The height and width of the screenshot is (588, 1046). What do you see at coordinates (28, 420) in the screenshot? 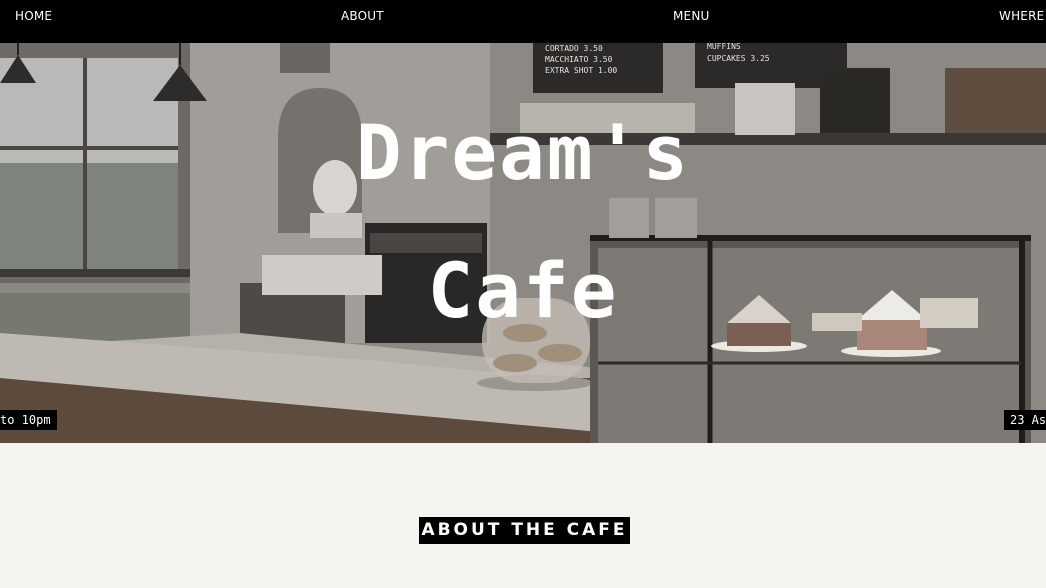
I see `hours-ticker: to 10pm` at bounding box center [28, 420].